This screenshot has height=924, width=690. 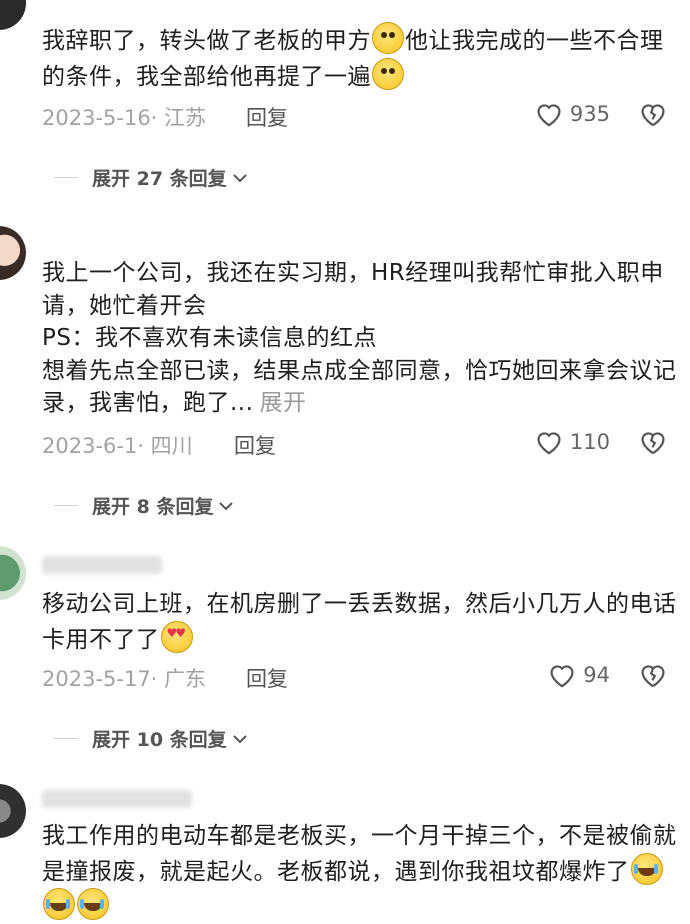 What do you see at coordinates (144, 505) in the screenshot?
I see `expand-replies-button: 展开 8 条回复` at bounding box center [144, 505].